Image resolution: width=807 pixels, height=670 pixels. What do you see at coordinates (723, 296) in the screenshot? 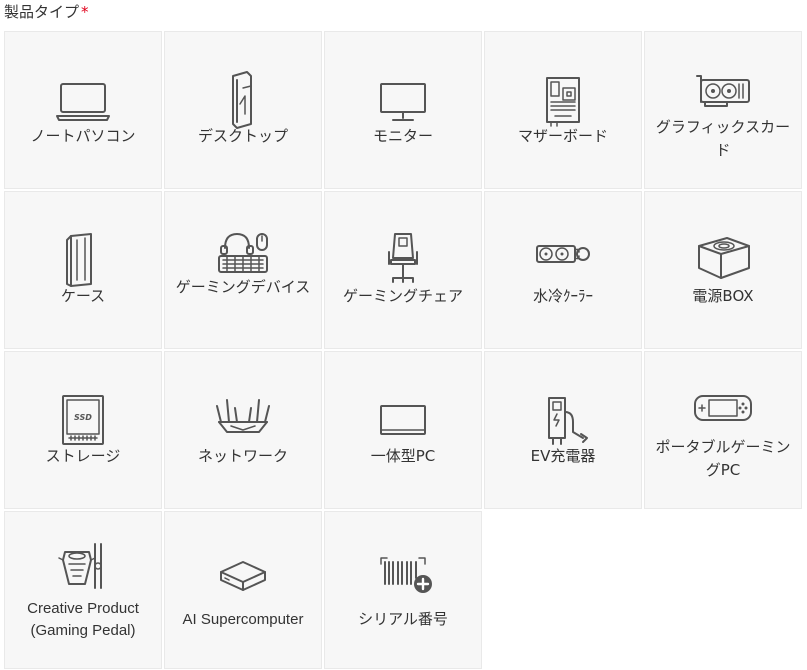
I see `product-label: 電源BOX` at bounding box center [723, 296].